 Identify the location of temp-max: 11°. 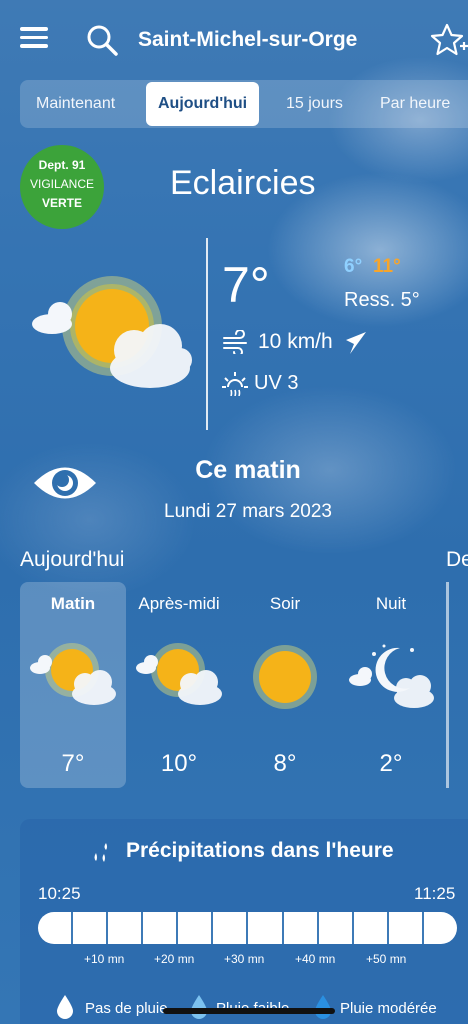
(387, 266).